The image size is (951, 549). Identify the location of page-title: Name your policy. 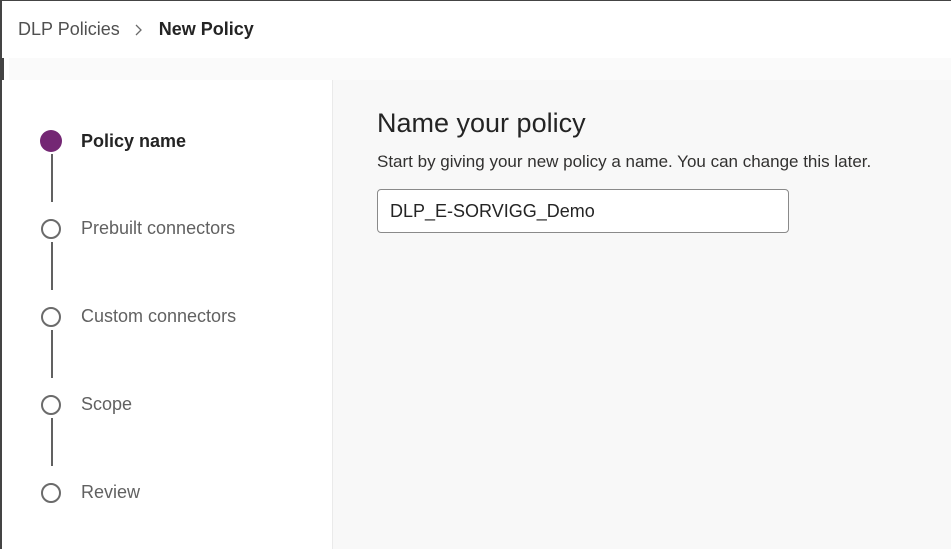
(481, 123).